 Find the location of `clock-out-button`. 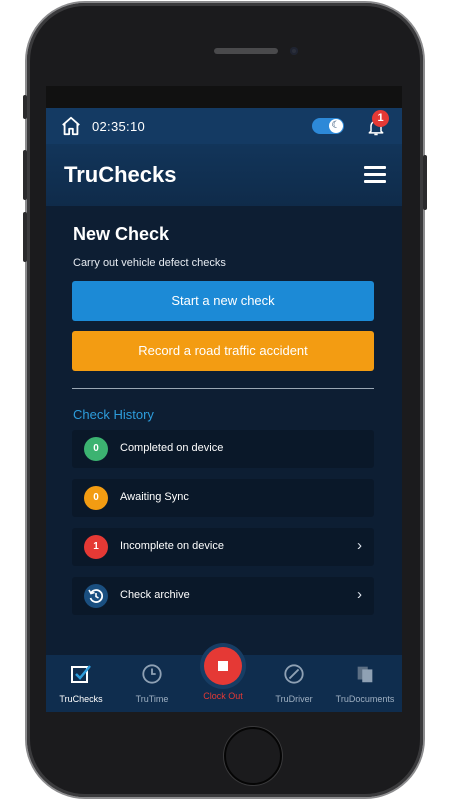

clock-out-button is located at coordinates (223, 666).